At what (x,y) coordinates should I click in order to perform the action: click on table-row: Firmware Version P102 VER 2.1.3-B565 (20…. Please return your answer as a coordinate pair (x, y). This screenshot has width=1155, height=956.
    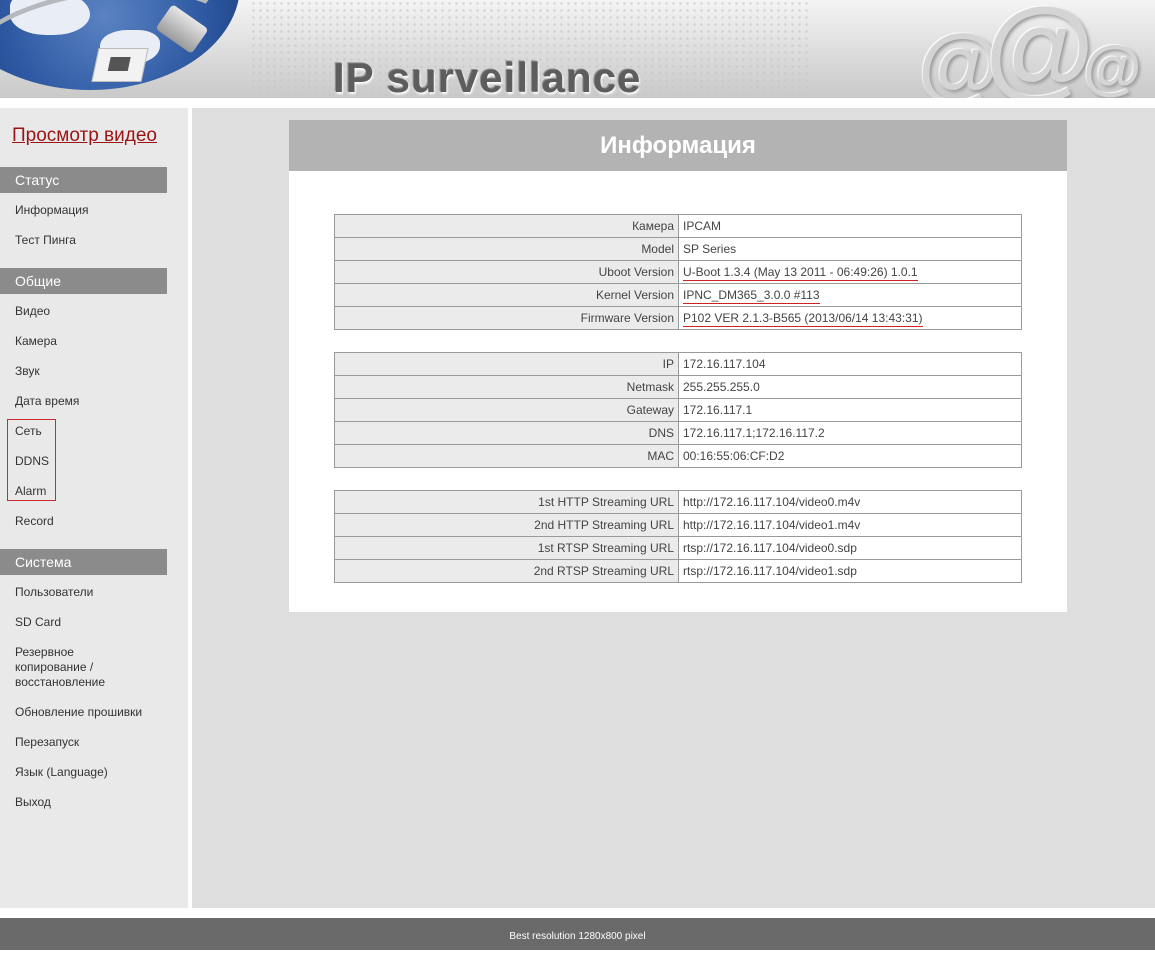
    Looking at the image, I should click on (678, 318).